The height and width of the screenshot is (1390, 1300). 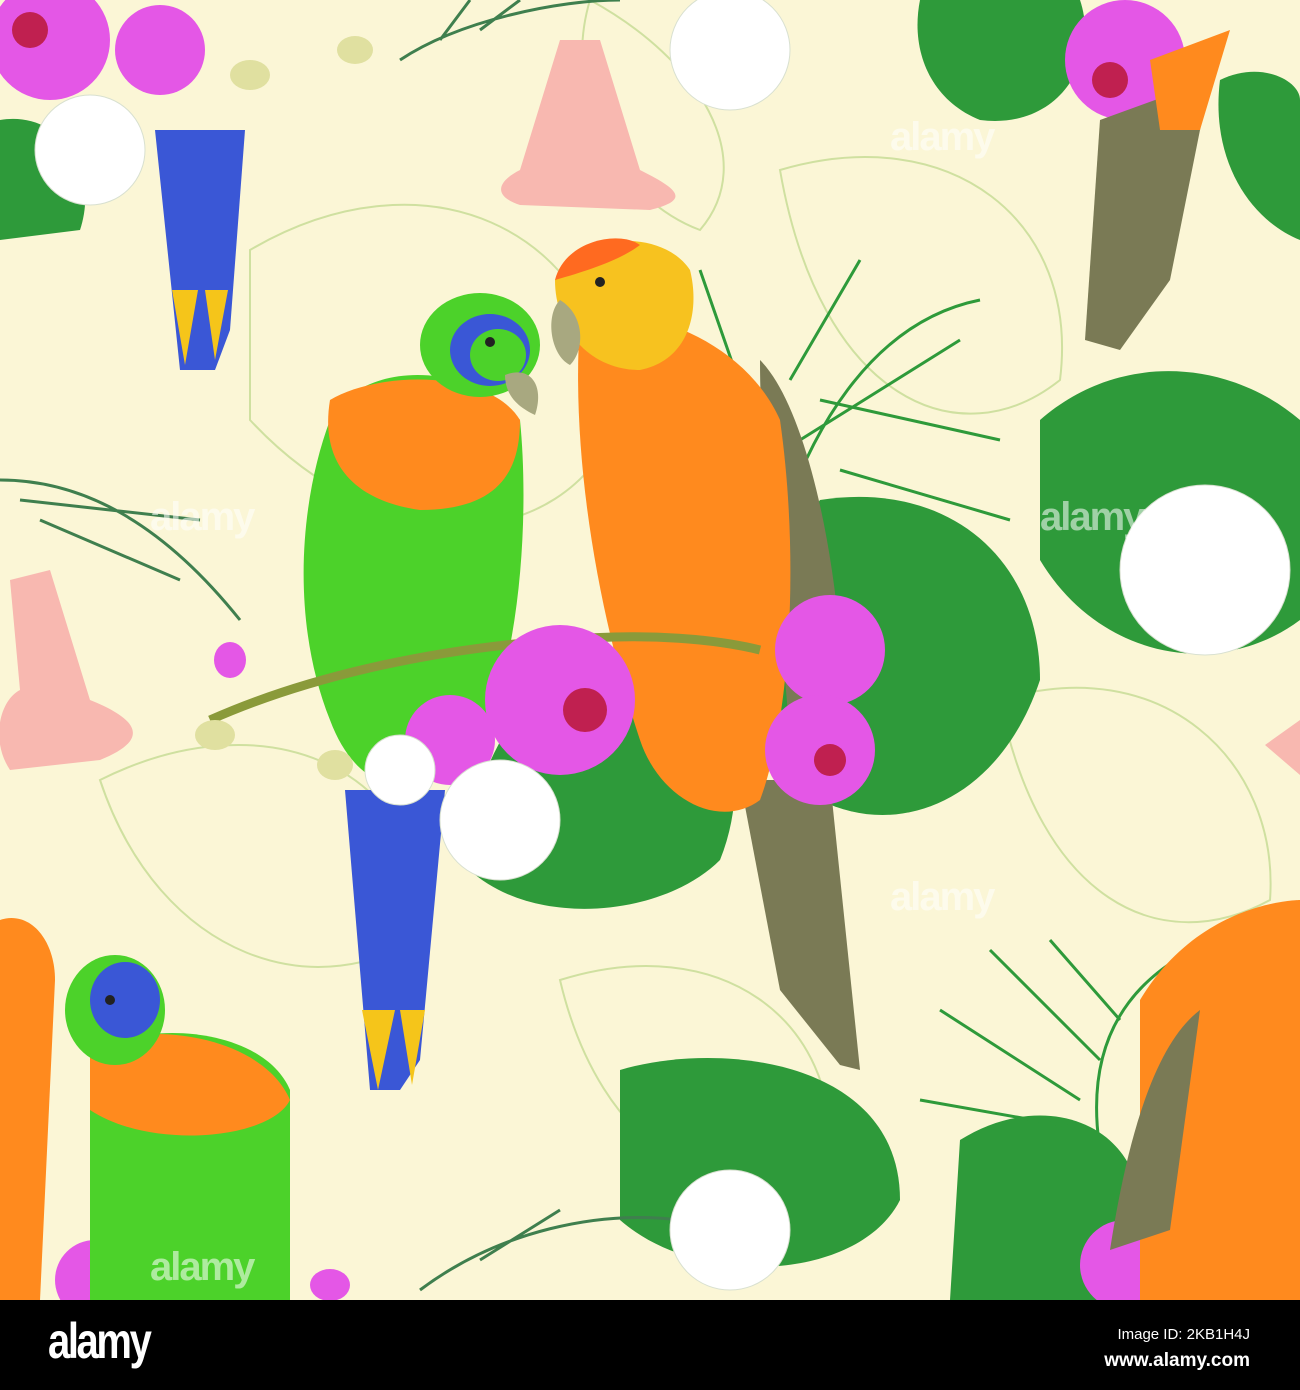 What do you see at coordinates (100, 1341) in the screenshot?
I see `alamy-logo: alamy` at bounding box center [100, 1341].